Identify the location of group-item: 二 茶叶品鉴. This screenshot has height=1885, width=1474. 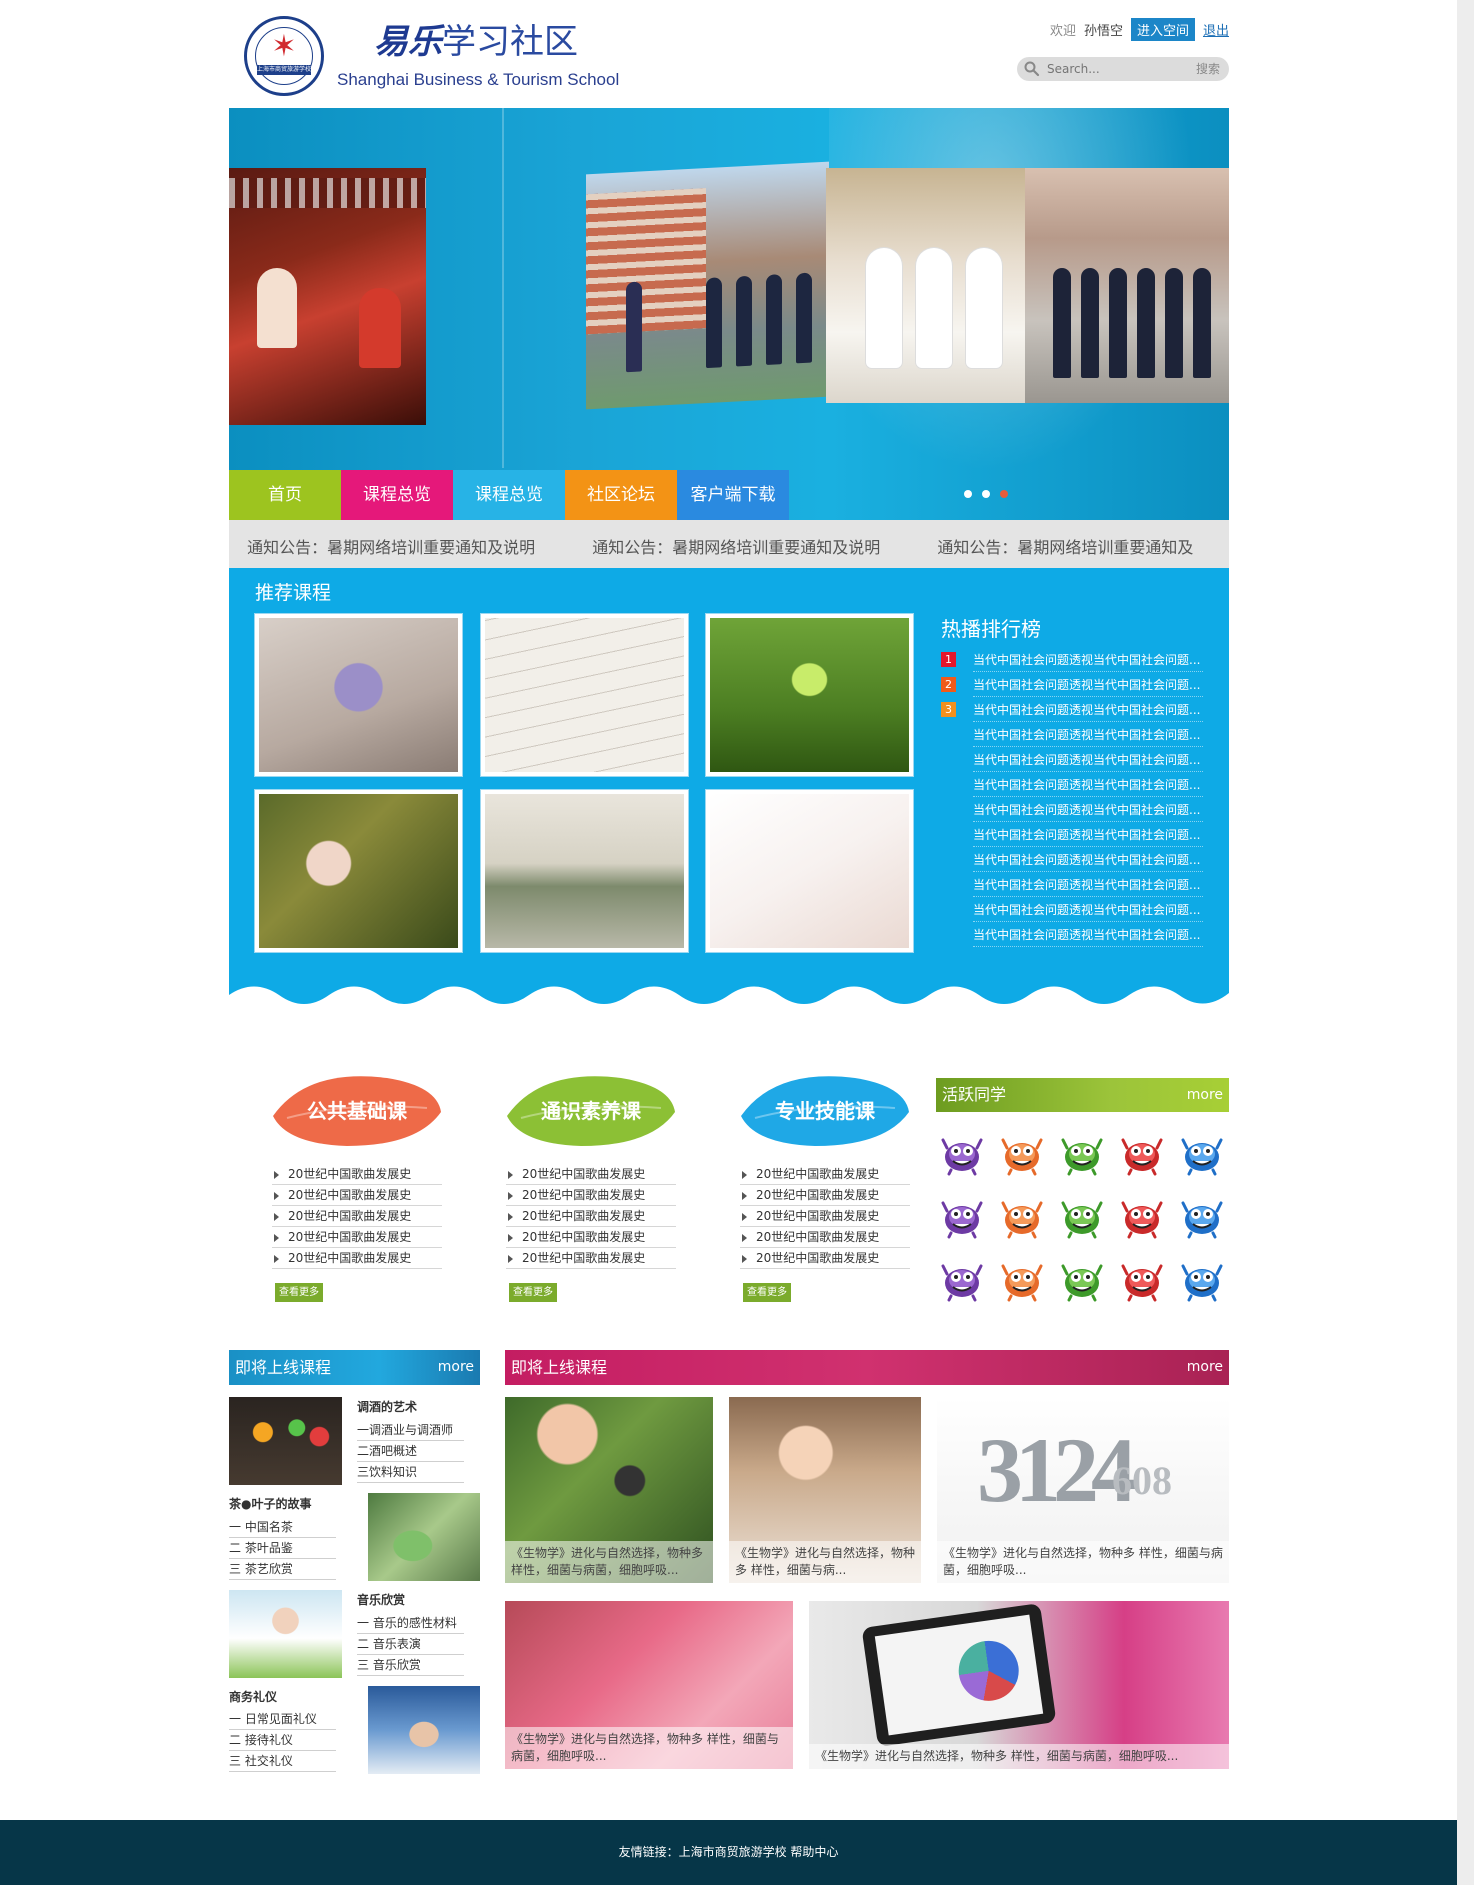
(282, 1548).